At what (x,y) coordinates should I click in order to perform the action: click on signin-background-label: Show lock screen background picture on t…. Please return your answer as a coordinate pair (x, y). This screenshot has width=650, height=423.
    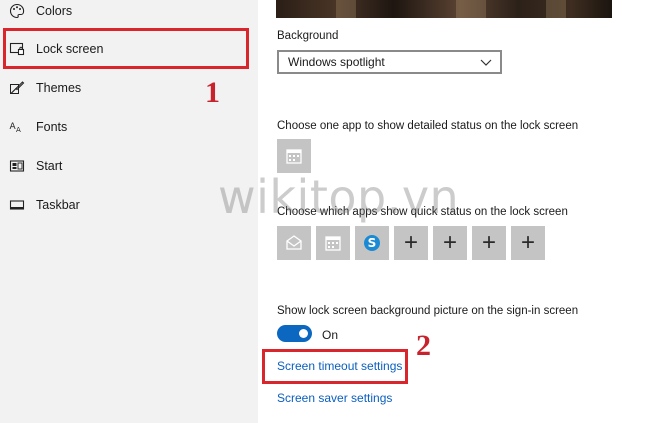
    Looking at the image, I should click on (428, 311).